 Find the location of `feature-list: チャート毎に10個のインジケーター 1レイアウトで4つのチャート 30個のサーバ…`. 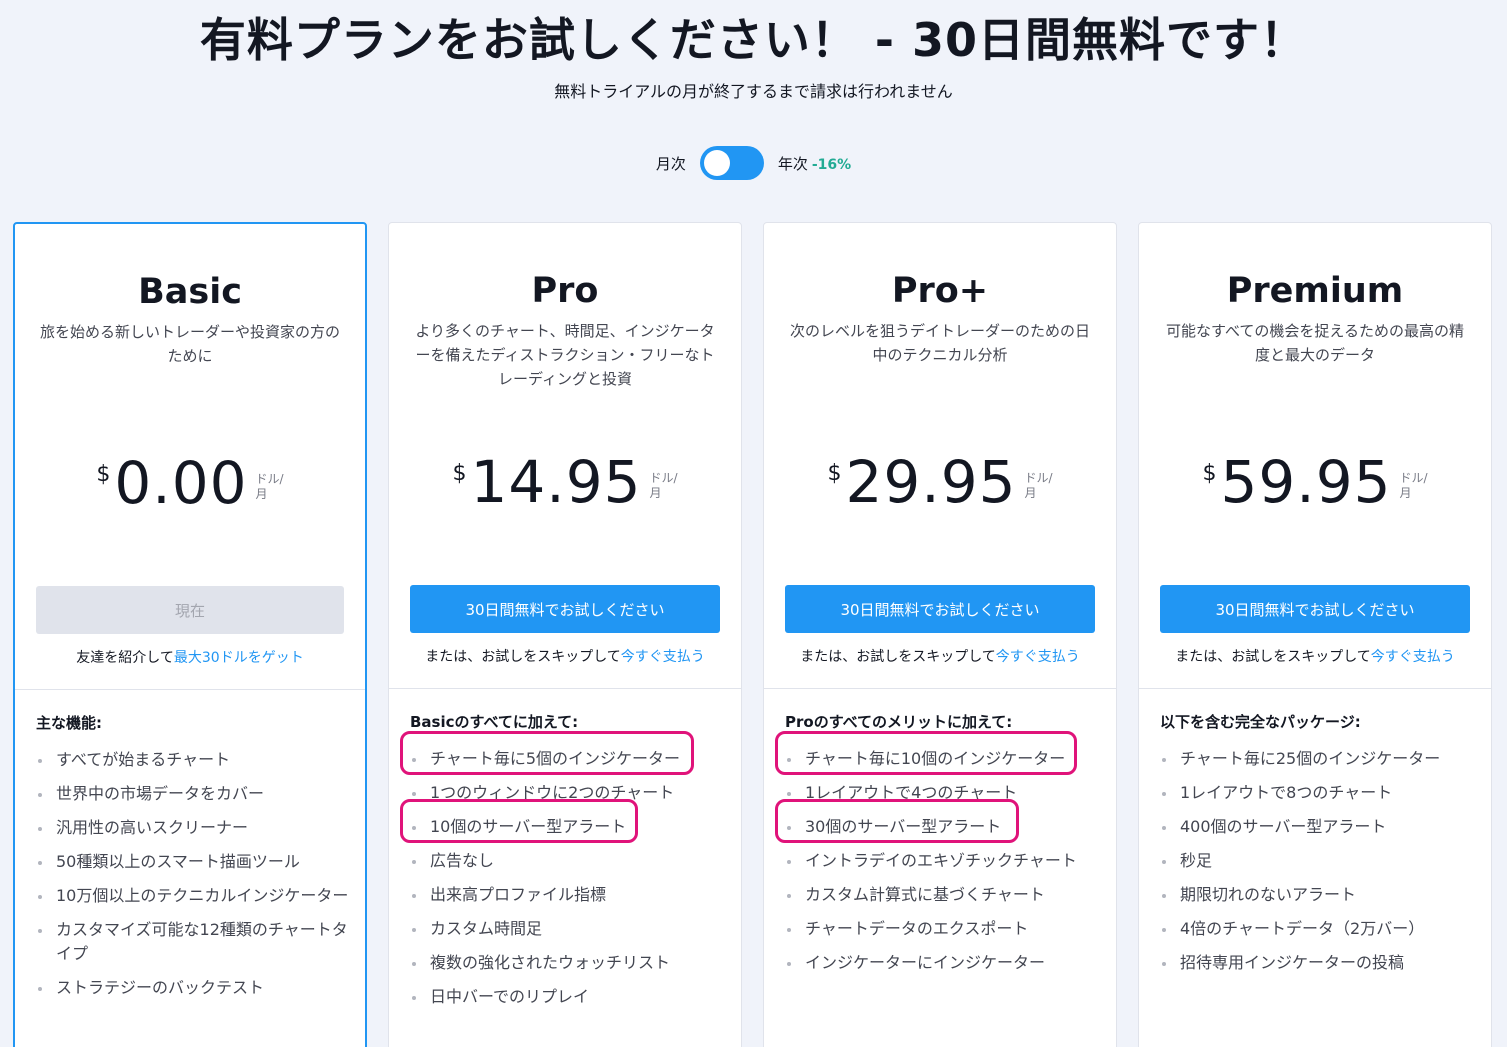

feature-list: チャート毎に10個のインジケーター 1レイアウトで4つのチャート 30個のサーバ… is located at coordinates (938, 858).